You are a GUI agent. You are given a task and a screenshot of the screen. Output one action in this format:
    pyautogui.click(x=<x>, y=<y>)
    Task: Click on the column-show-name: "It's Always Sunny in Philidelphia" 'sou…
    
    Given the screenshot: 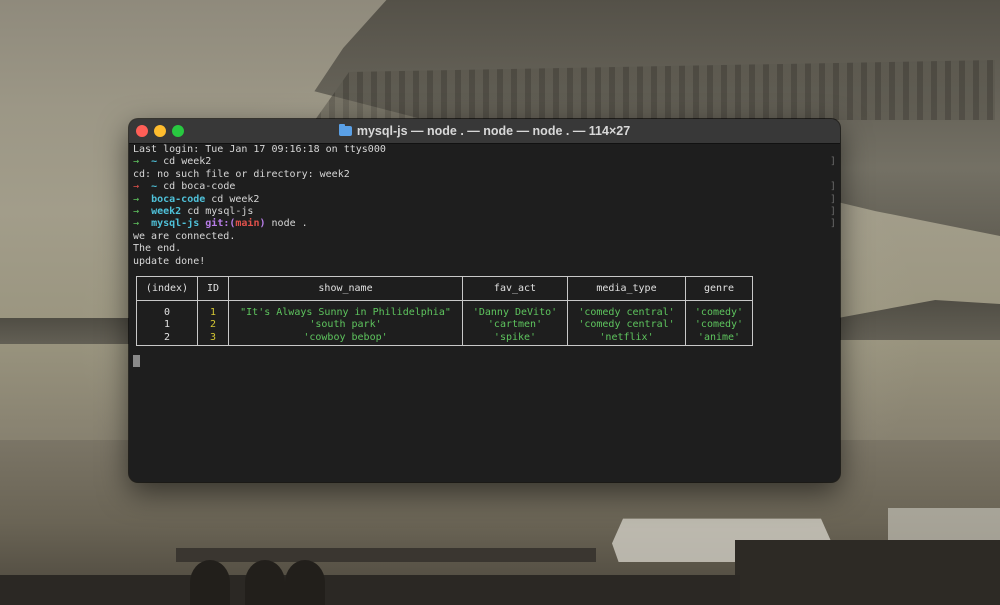 What is the action you would take?
    pyautogui.click(x=345, y=323)
    